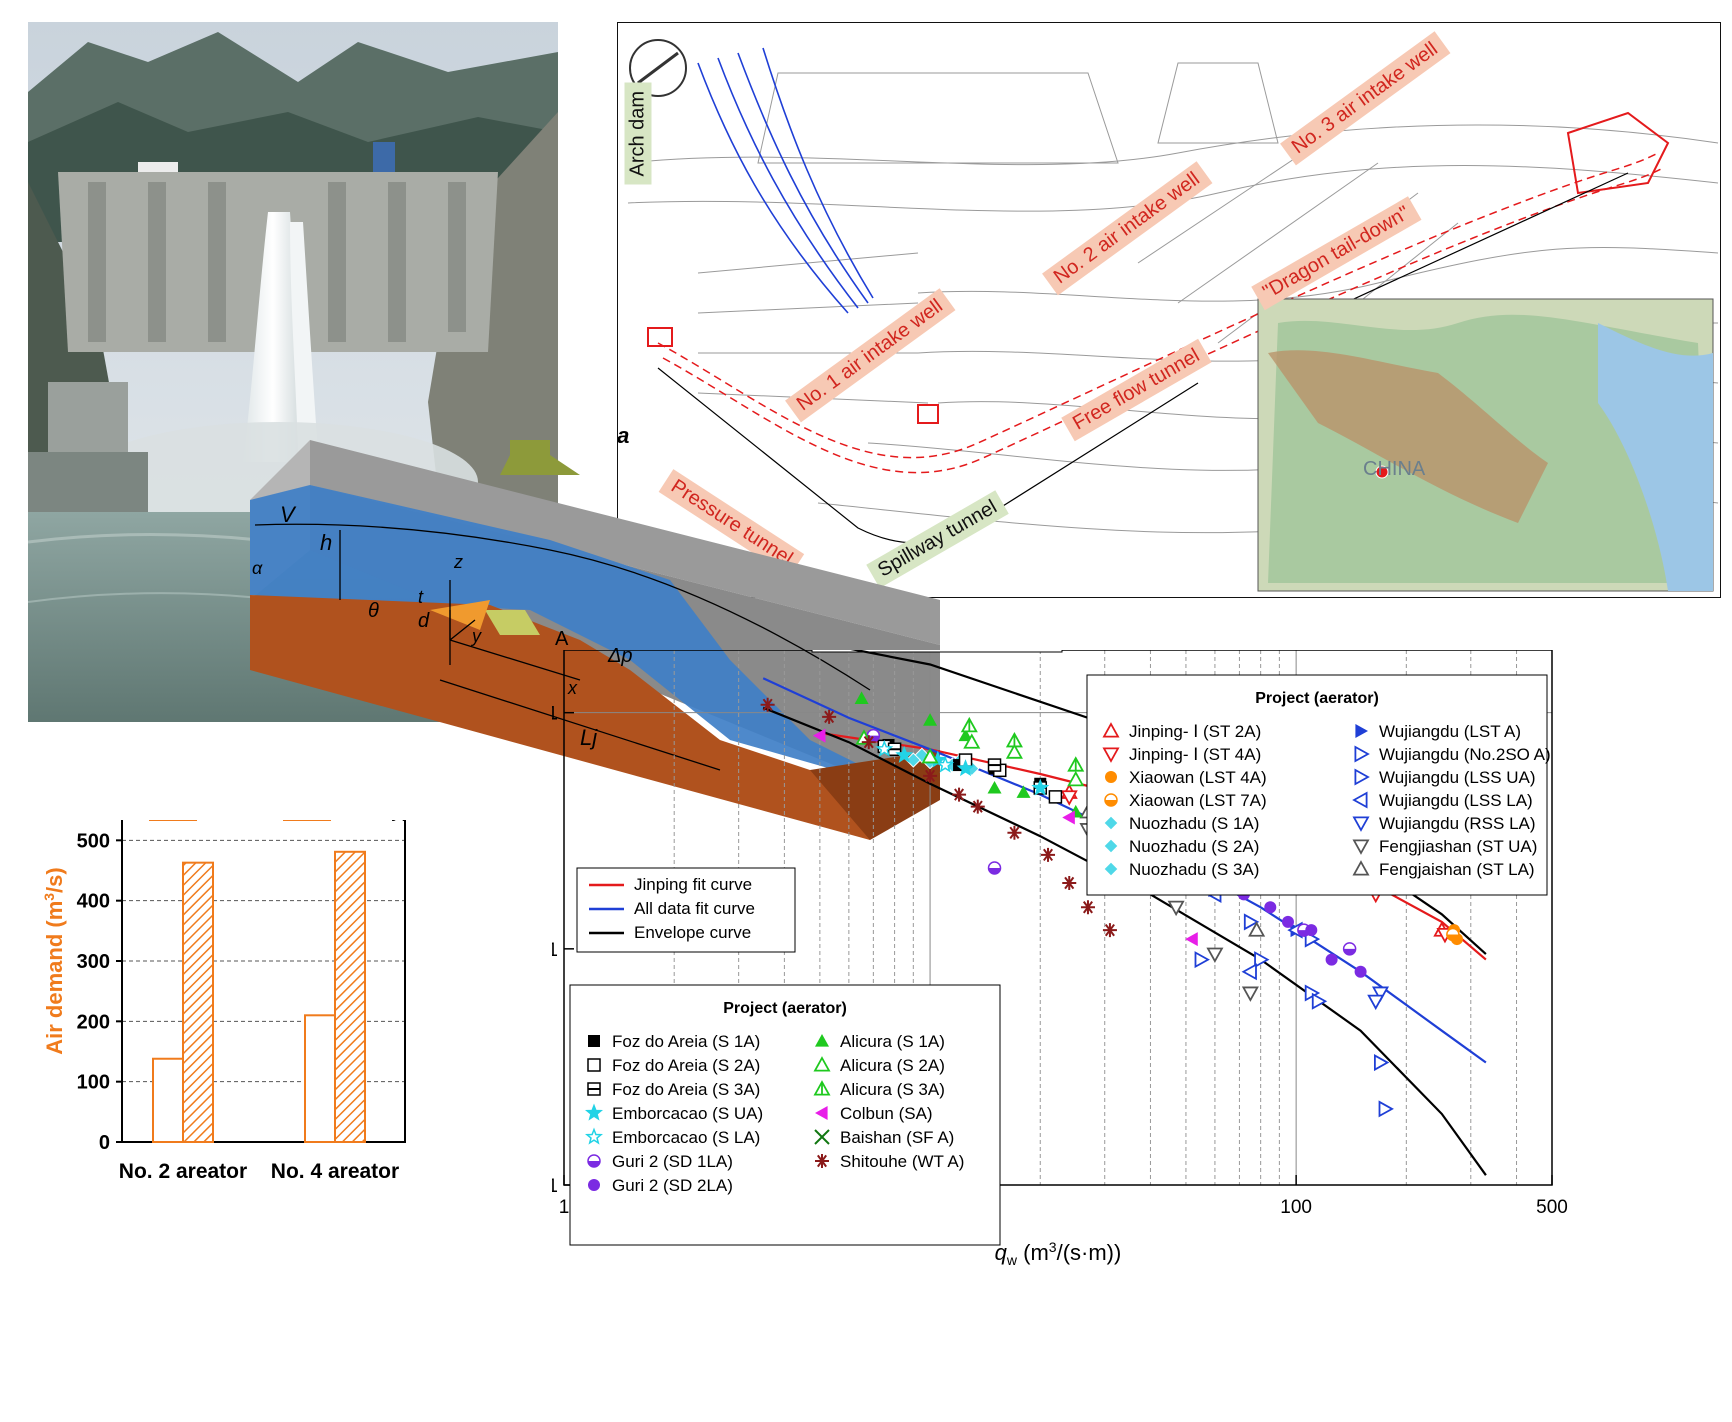 This screenshot has height=1422, width=1732. I want to click on arch-dam-label: Arch dam, so click(638, 133).